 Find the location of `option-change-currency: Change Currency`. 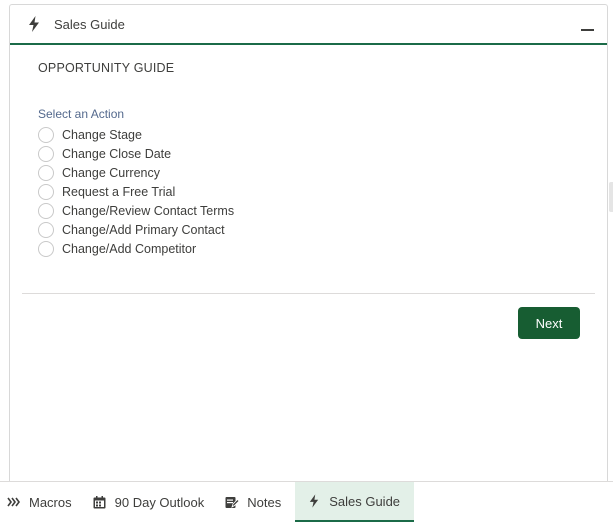

option-change-currency: Change Currency is located at coordinates (136, 172).